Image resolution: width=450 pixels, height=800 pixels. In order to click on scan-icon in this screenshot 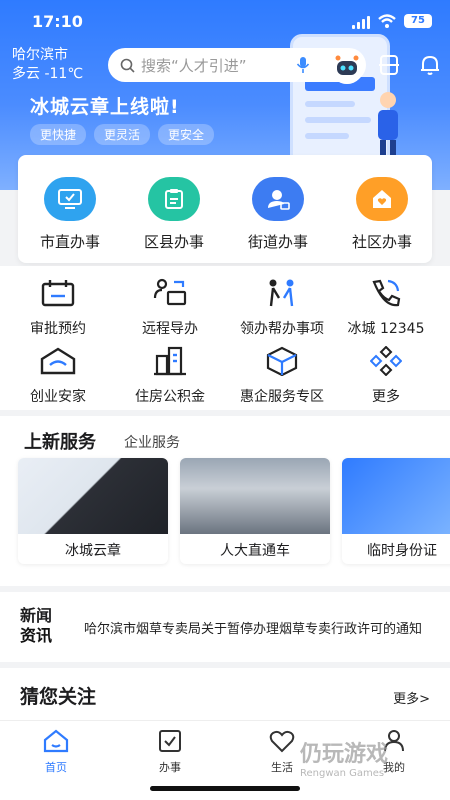, I will do `click(389, 65)`.